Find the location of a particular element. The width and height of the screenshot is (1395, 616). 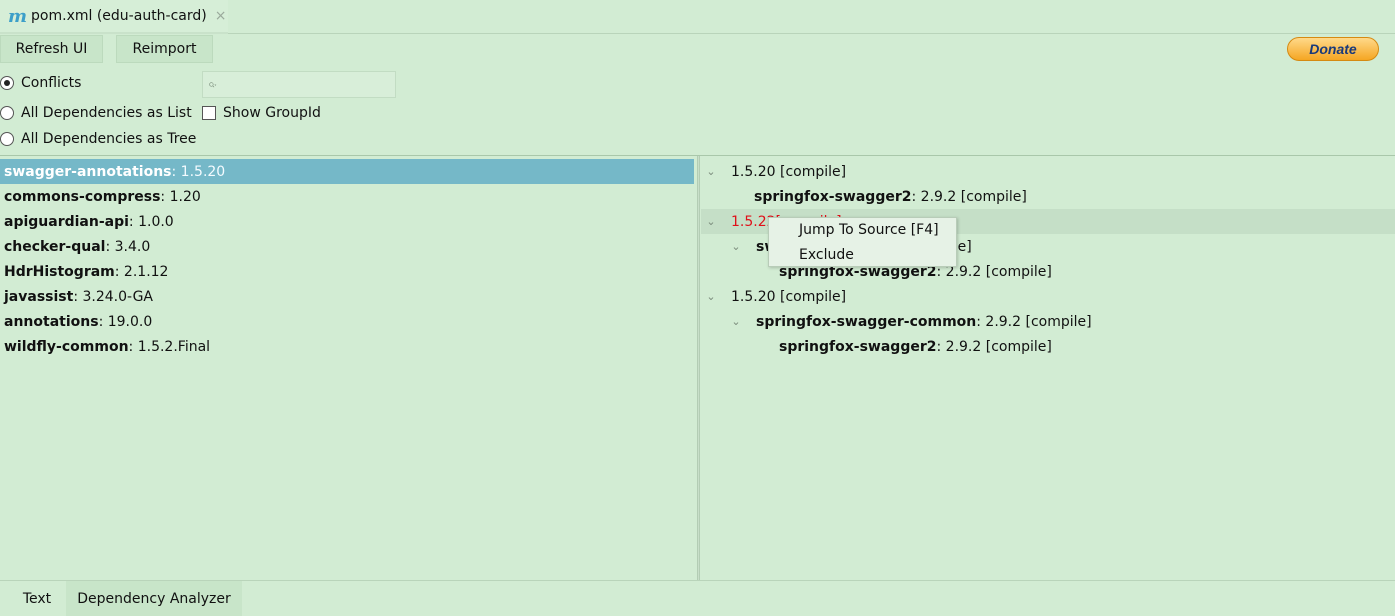

reimport-button: Reimport is located at coordinates (164, 49).